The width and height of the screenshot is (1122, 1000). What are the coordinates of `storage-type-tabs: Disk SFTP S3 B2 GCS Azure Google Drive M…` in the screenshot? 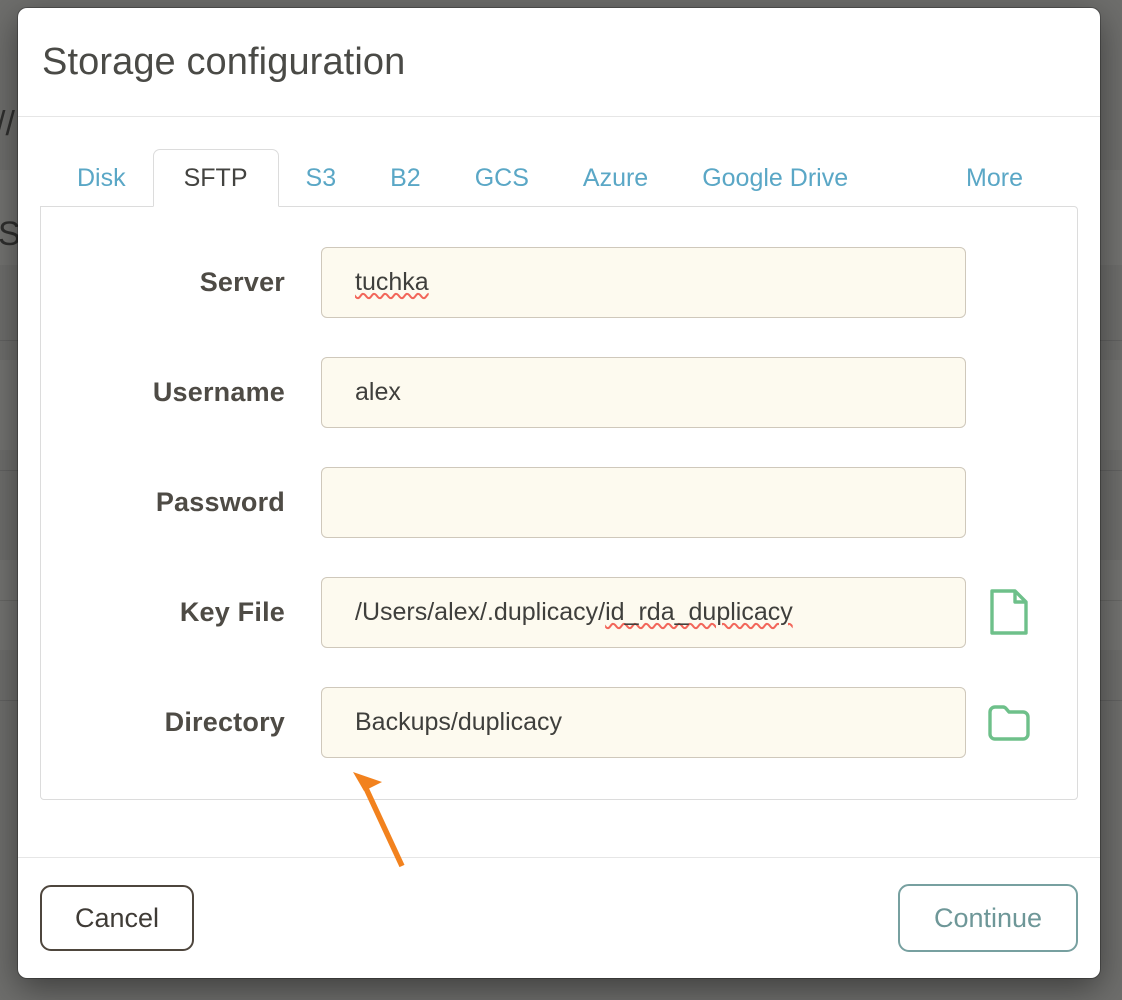 It's located at (559, 174).